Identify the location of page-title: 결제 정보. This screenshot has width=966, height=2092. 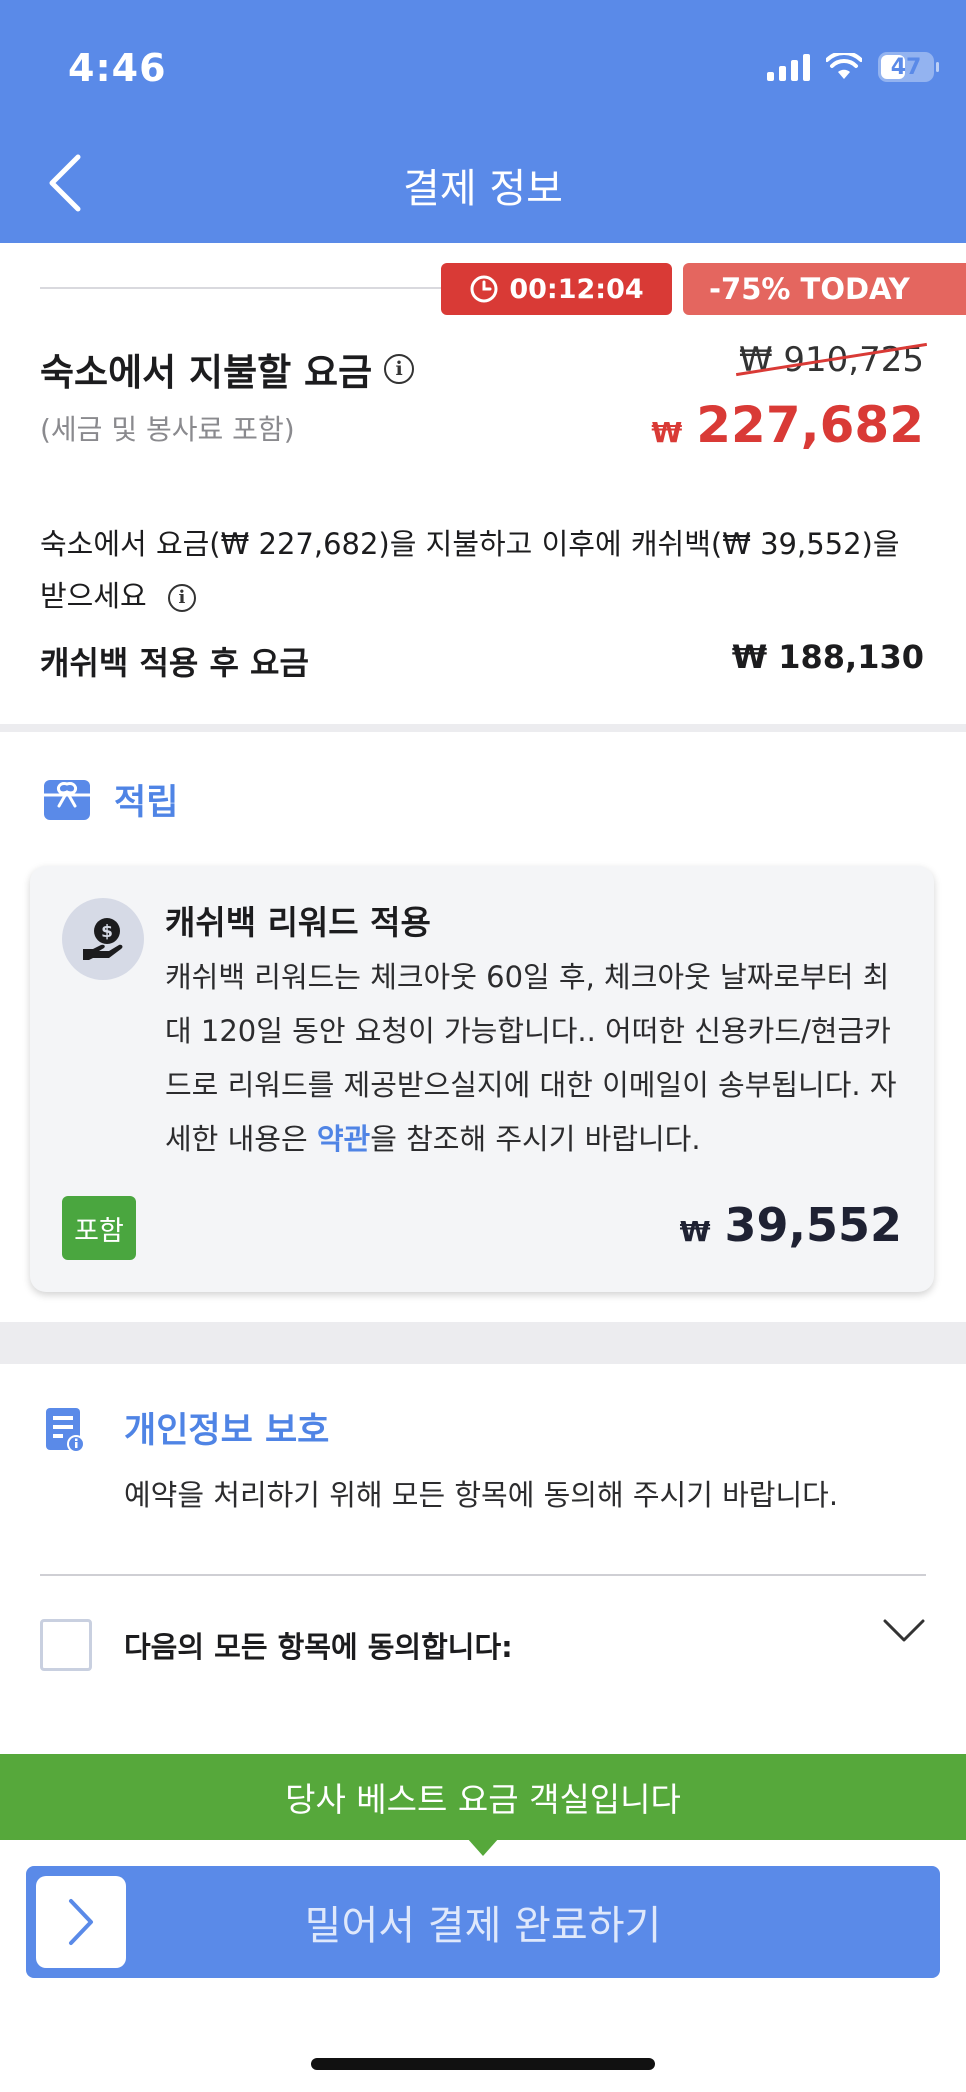
(483, 189).